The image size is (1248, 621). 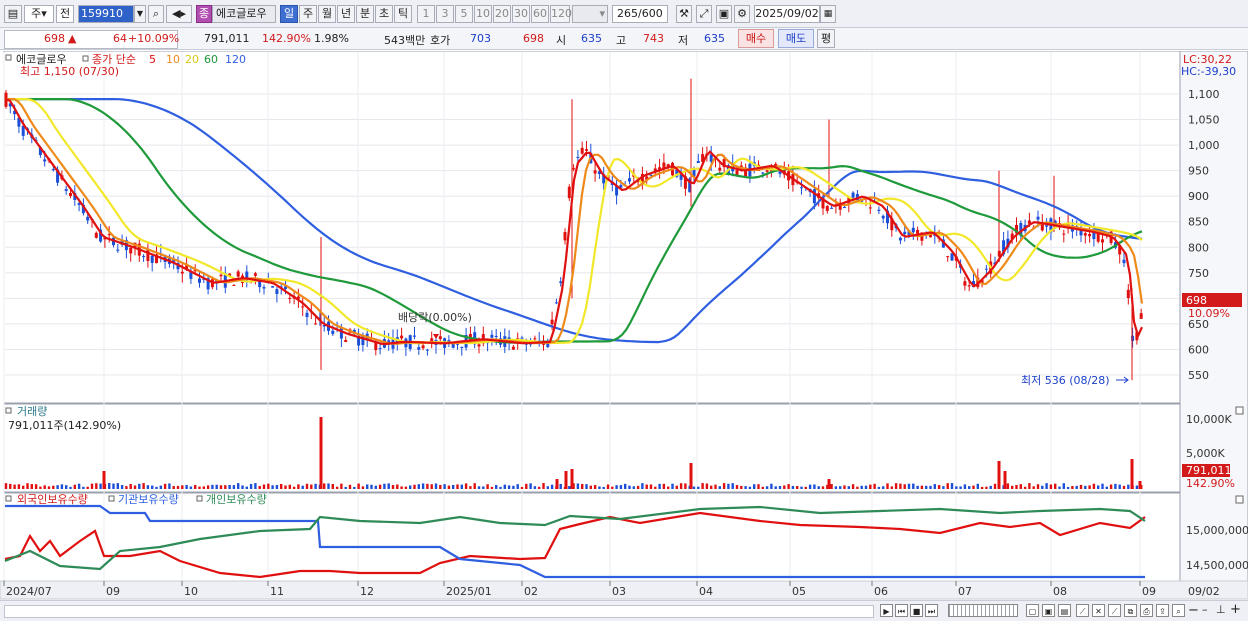 I want to click on zoom-in-icon: +, so click(x=1235, y=609).